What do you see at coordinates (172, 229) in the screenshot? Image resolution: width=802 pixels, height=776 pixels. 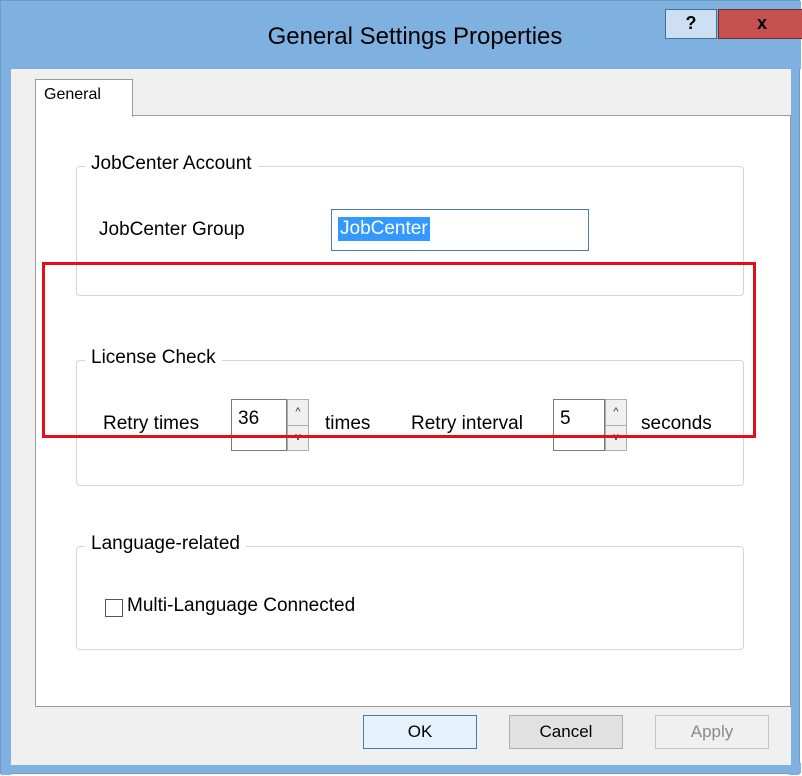 I see `jobcenter-group-label: JobCenter Group` at bounding box center [172, 229].